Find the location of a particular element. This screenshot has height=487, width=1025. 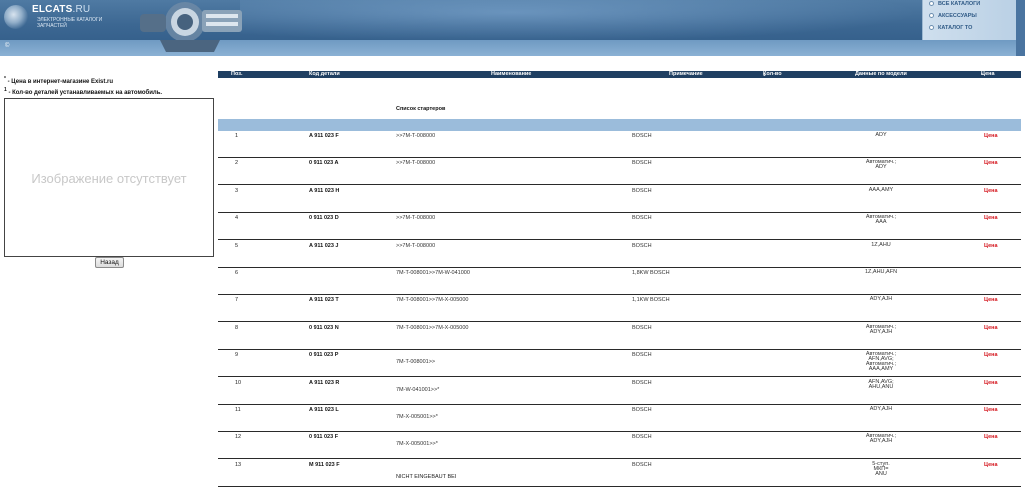

model-data: Автоматич.; ADY is located at coordinates (881, 165).